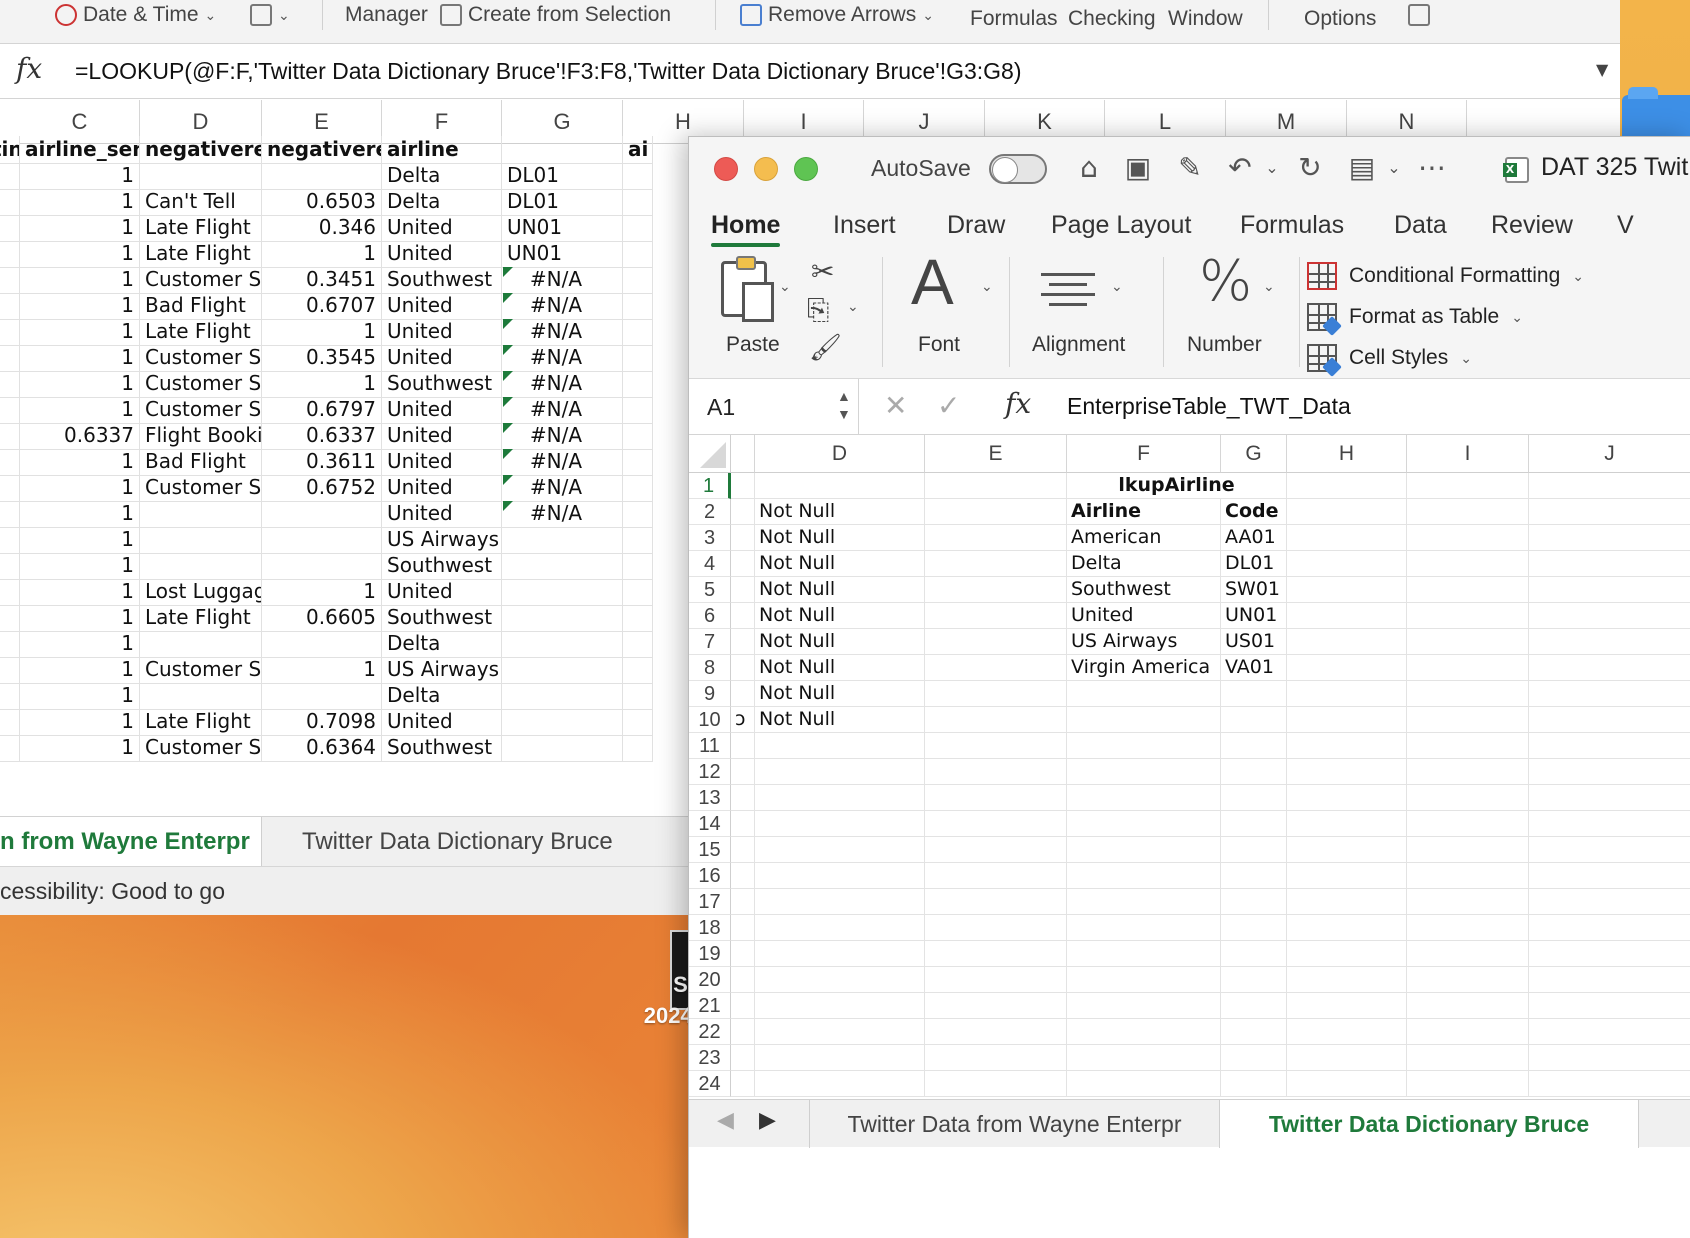 This screenshot has width=1690, height=1238. Describe the element at coordinates (555, 15) in the screenshot. I see `create-from-selection-button: Create from Selection` at that location.